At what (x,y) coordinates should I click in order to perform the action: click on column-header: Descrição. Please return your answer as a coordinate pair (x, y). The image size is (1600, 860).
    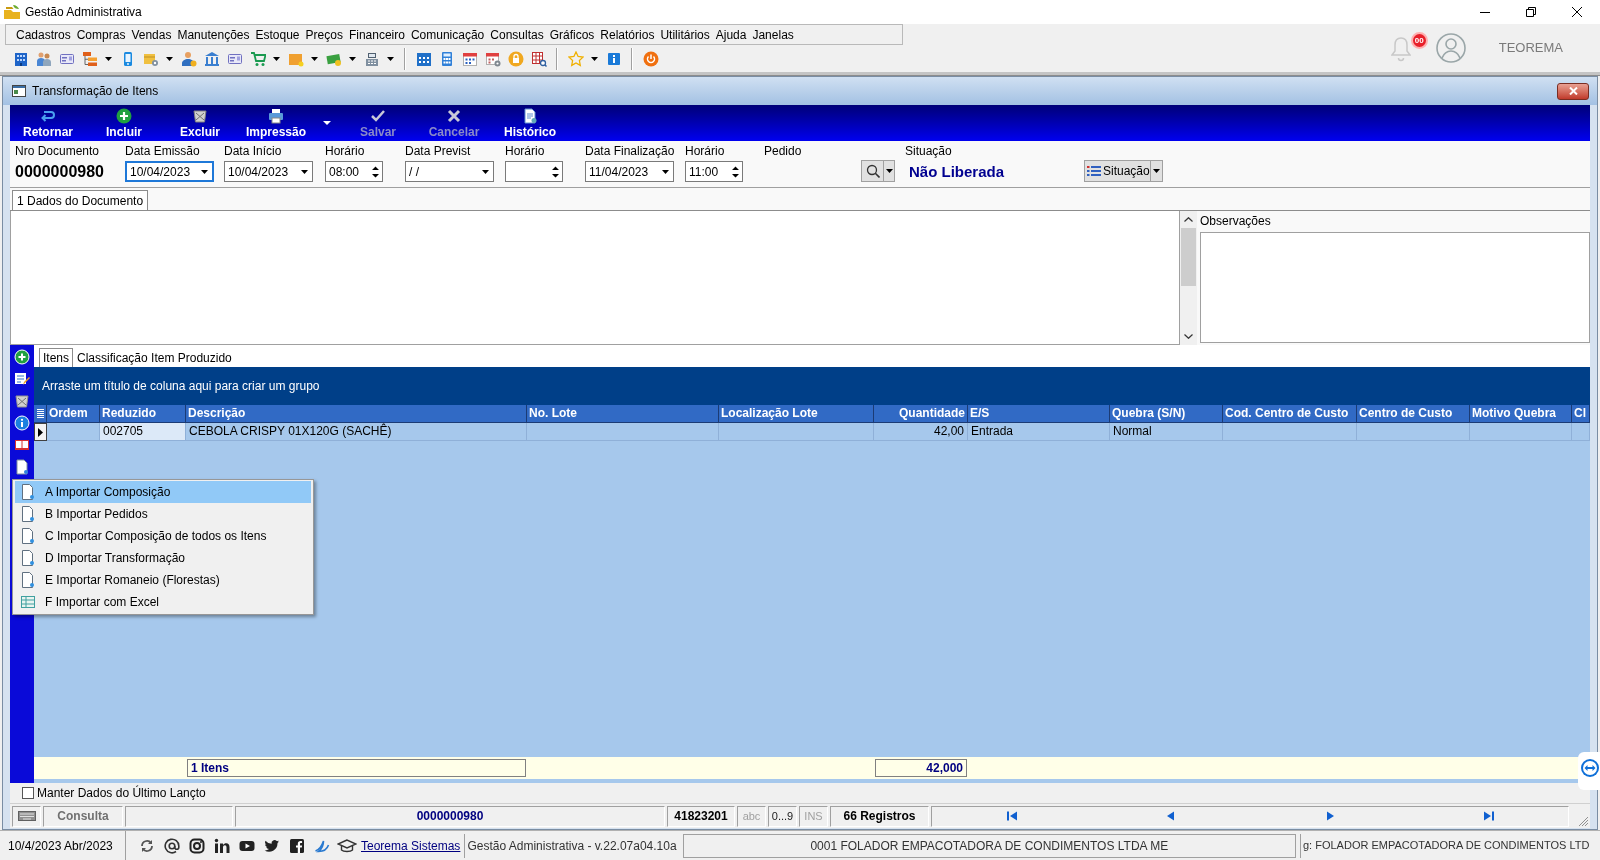
    Looking at the image, I should click on (356, 413).